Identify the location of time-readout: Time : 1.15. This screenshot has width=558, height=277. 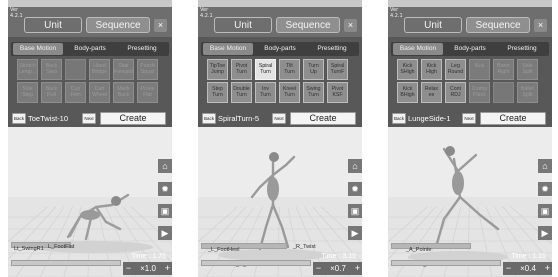
(528, 256).